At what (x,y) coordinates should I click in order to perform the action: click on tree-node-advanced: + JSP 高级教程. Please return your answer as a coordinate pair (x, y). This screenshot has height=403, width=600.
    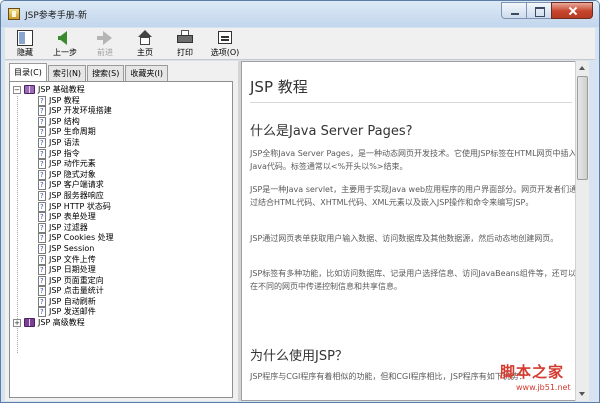
    Looking at the image, I should click on (121, 323).